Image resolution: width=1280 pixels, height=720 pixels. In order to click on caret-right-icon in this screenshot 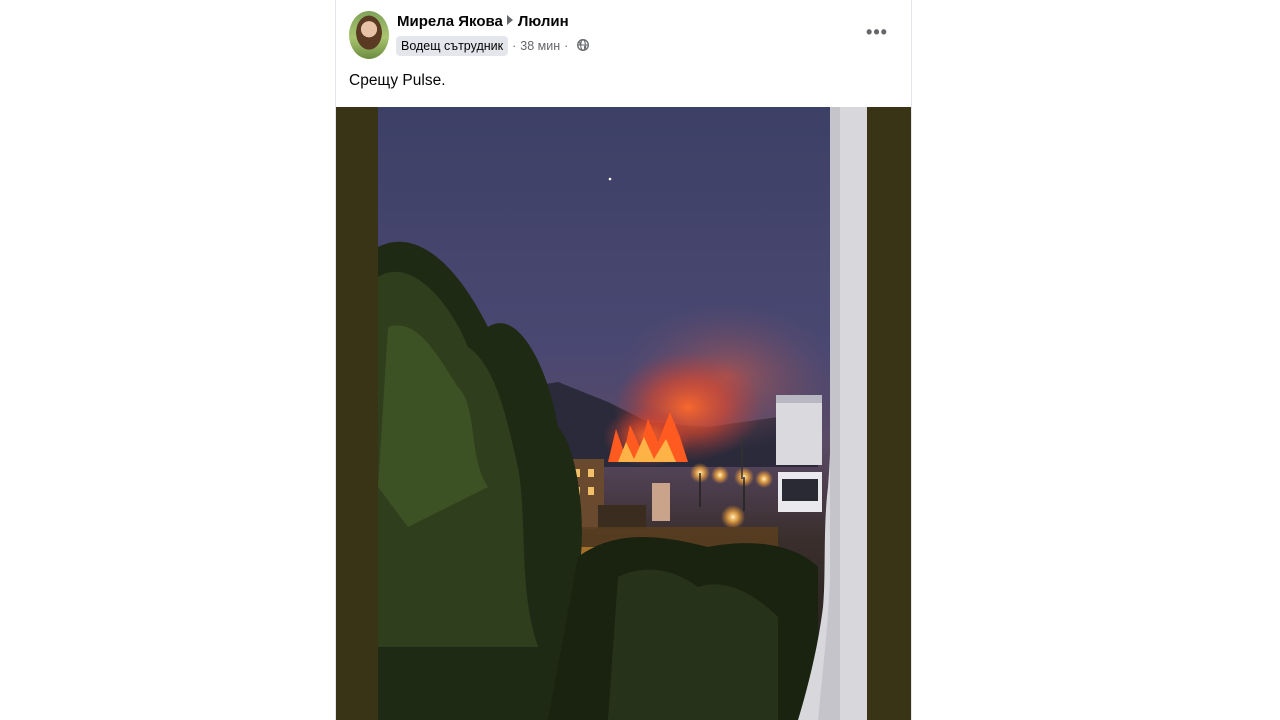, I will do `click(509, 20)`.